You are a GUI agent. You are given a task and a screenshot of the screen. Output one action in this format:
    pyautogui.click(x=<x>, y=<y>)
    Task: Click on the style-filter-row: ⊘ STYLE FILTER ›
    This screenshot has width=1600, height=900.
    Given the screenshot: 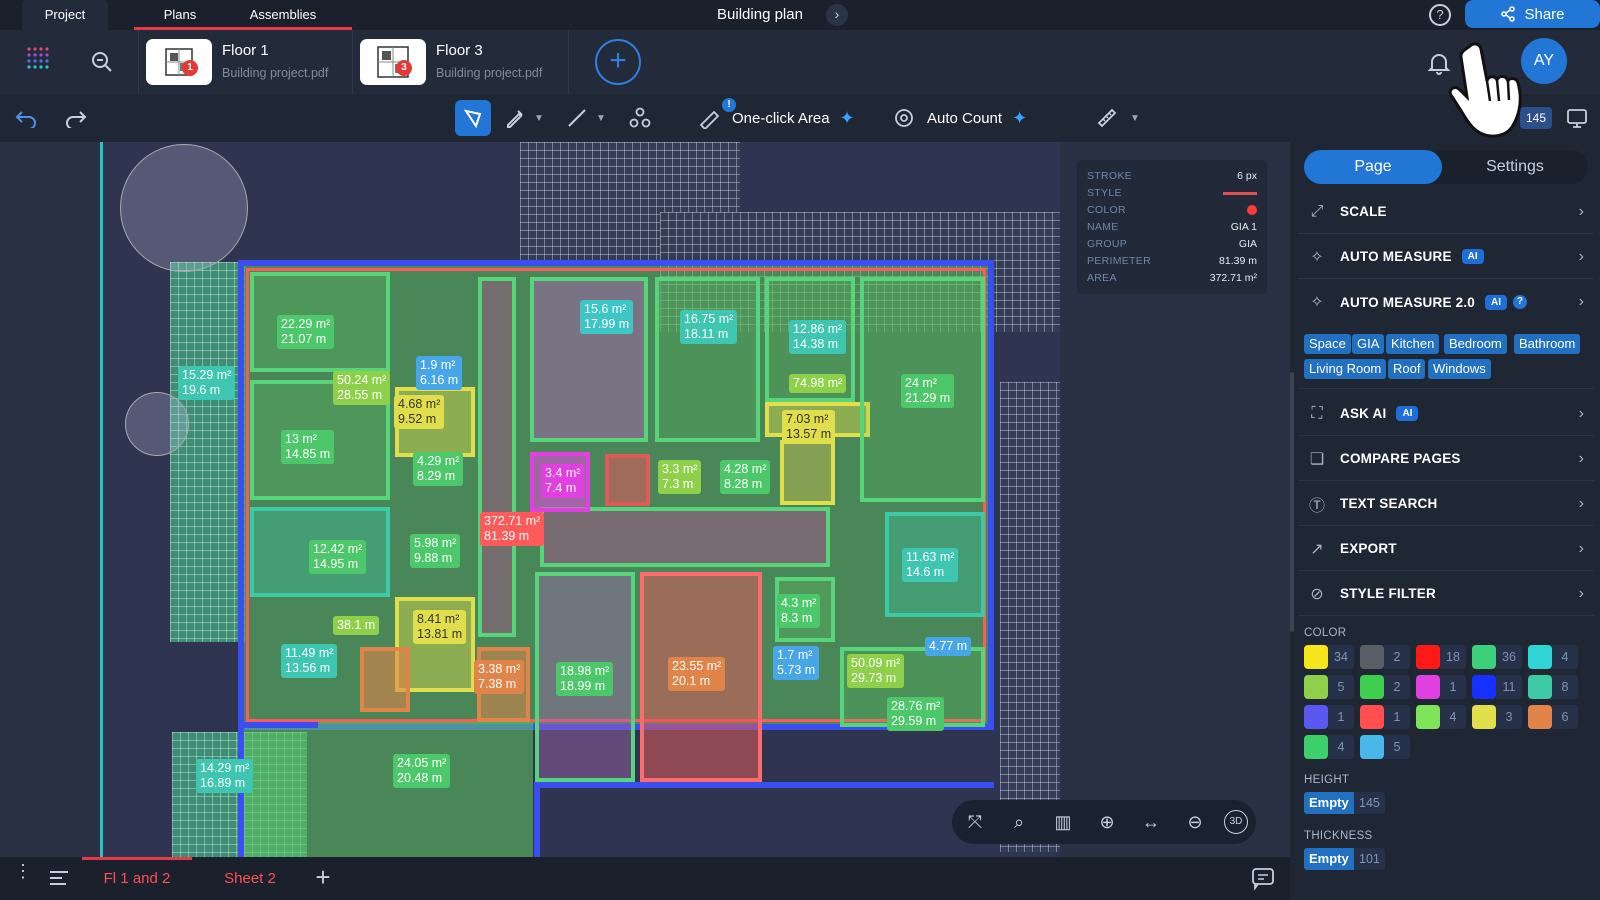 What is the action you would take?
    pyautogui.click(x=1446, y=594)
    